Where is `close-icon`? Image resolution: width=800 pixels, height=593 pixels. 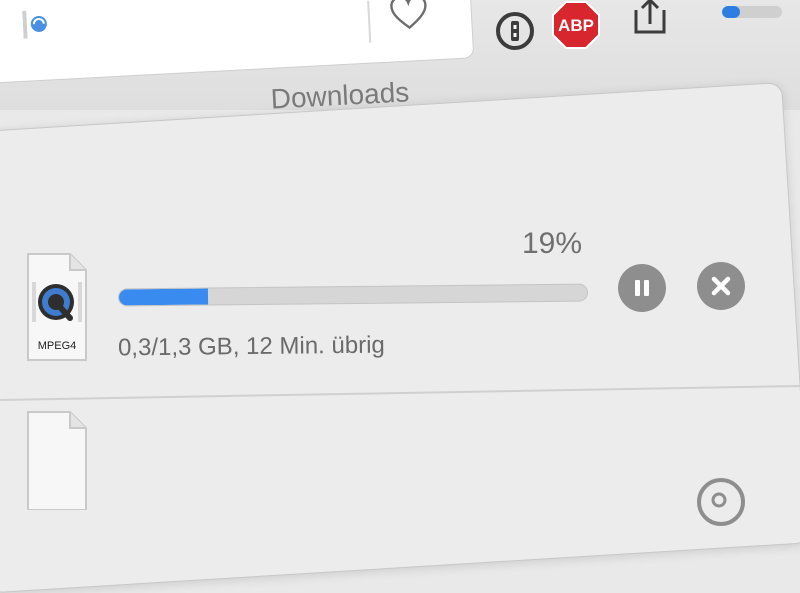 close-icon is located at coordinates (721, 286).